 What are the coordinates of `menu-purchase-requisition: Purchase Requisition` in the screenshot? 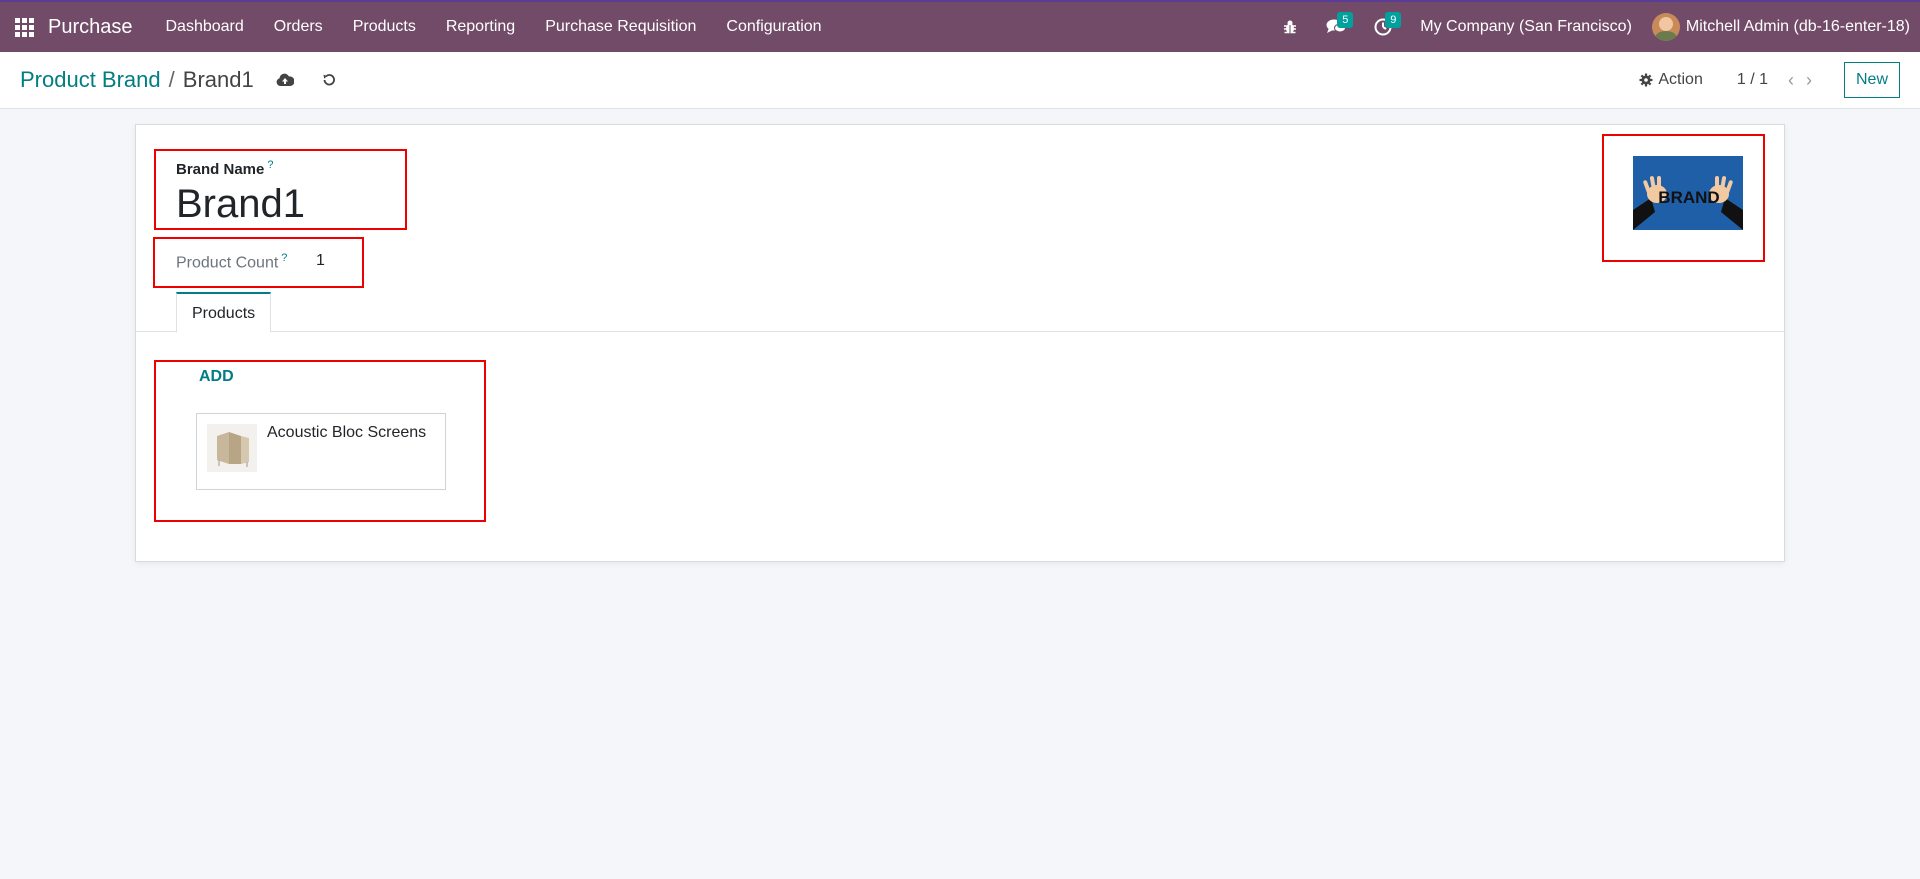 It's located at (620, 27).